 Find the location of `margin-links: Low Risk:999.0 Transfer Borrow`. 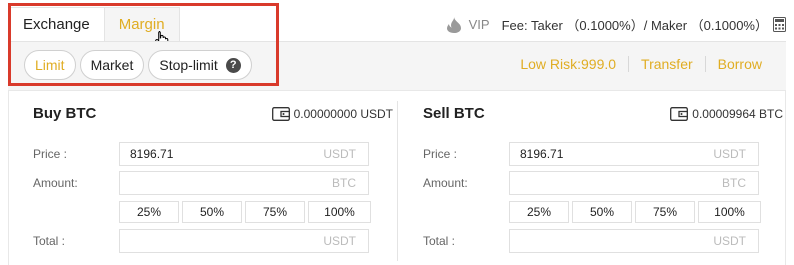

margin-links: Low Risk:999.0 Transfer Borrow is located at coordinates (635, 64).